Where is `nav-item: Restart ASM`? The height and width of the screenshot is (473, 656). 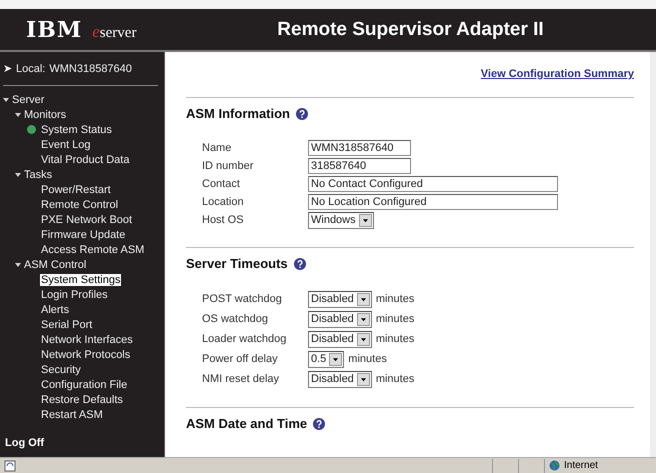 nav-item: Restart ASM is located at coordinates (72, 414).